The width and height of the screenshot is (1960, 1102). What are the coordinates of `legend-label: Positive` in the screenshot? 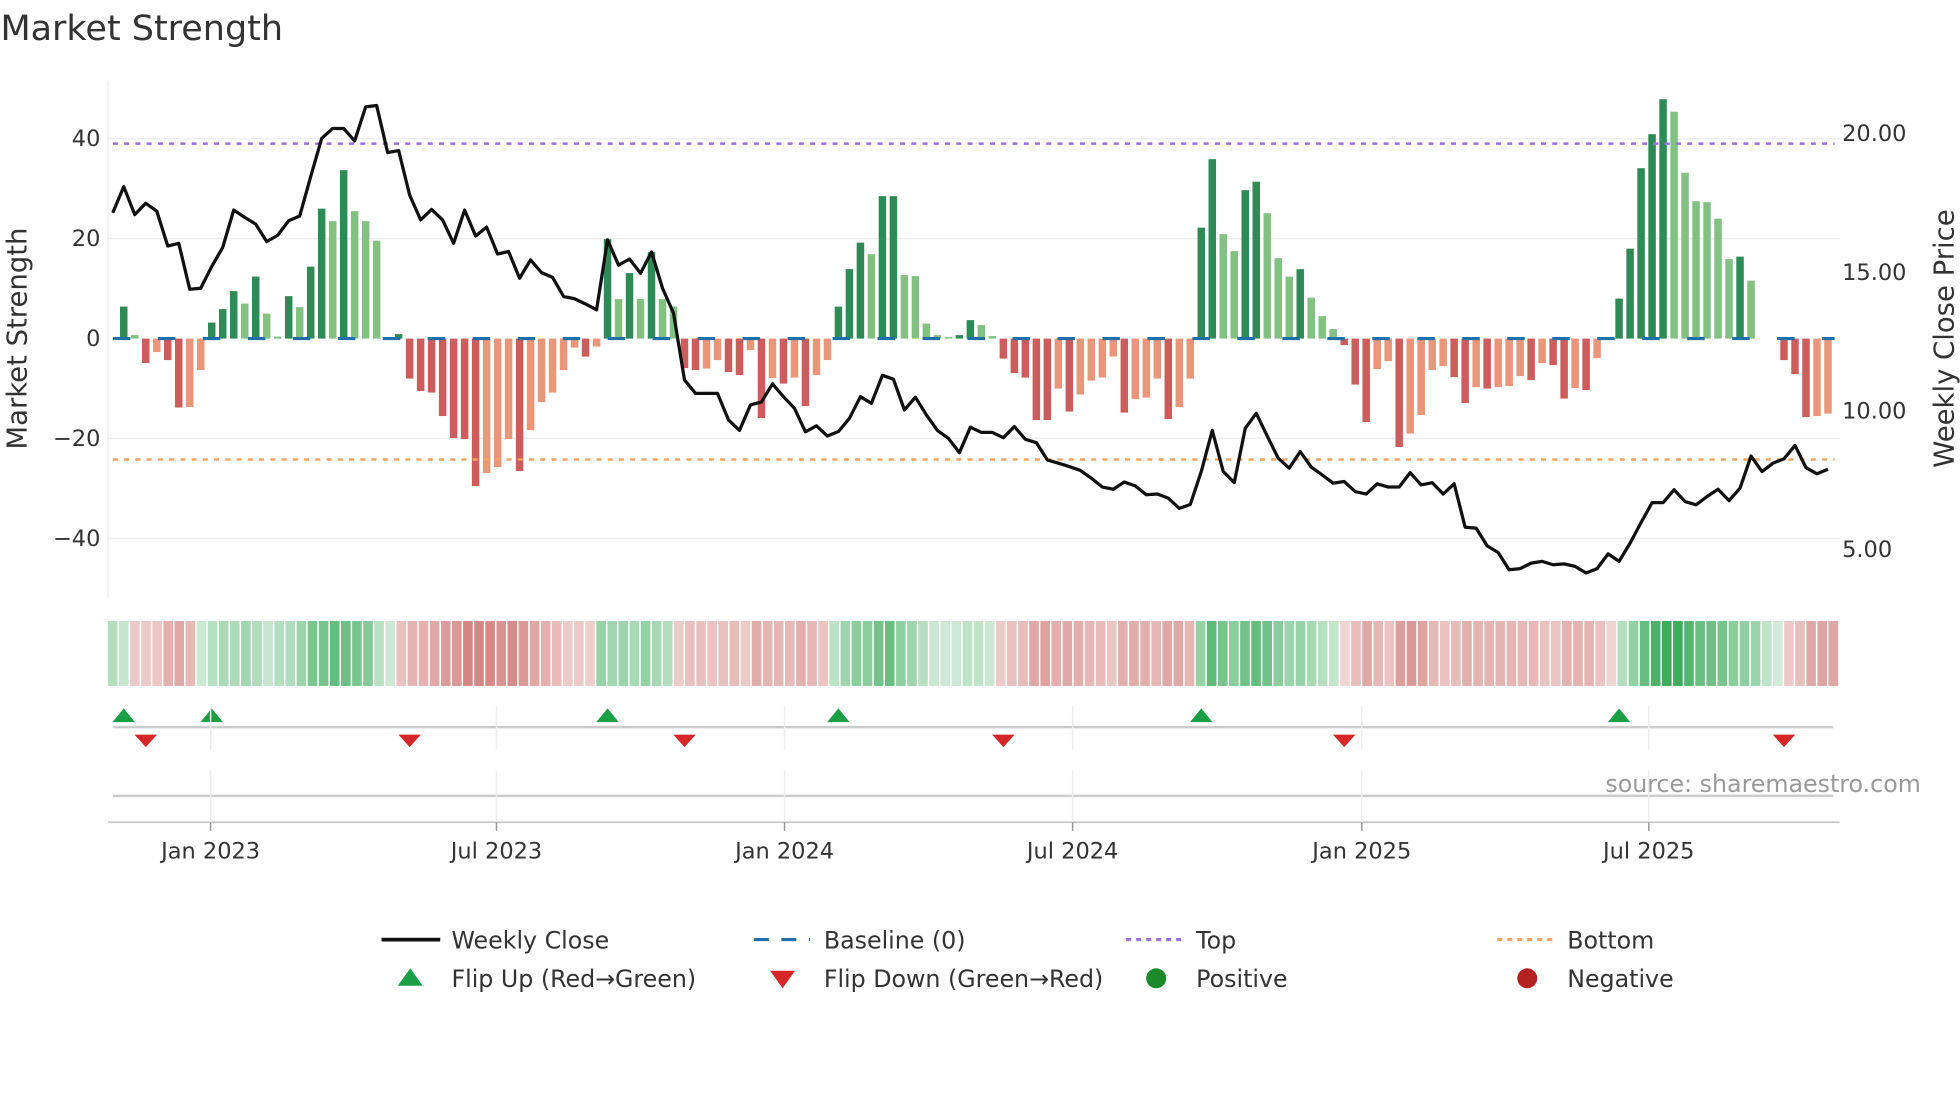 It's located at (1241, 979).